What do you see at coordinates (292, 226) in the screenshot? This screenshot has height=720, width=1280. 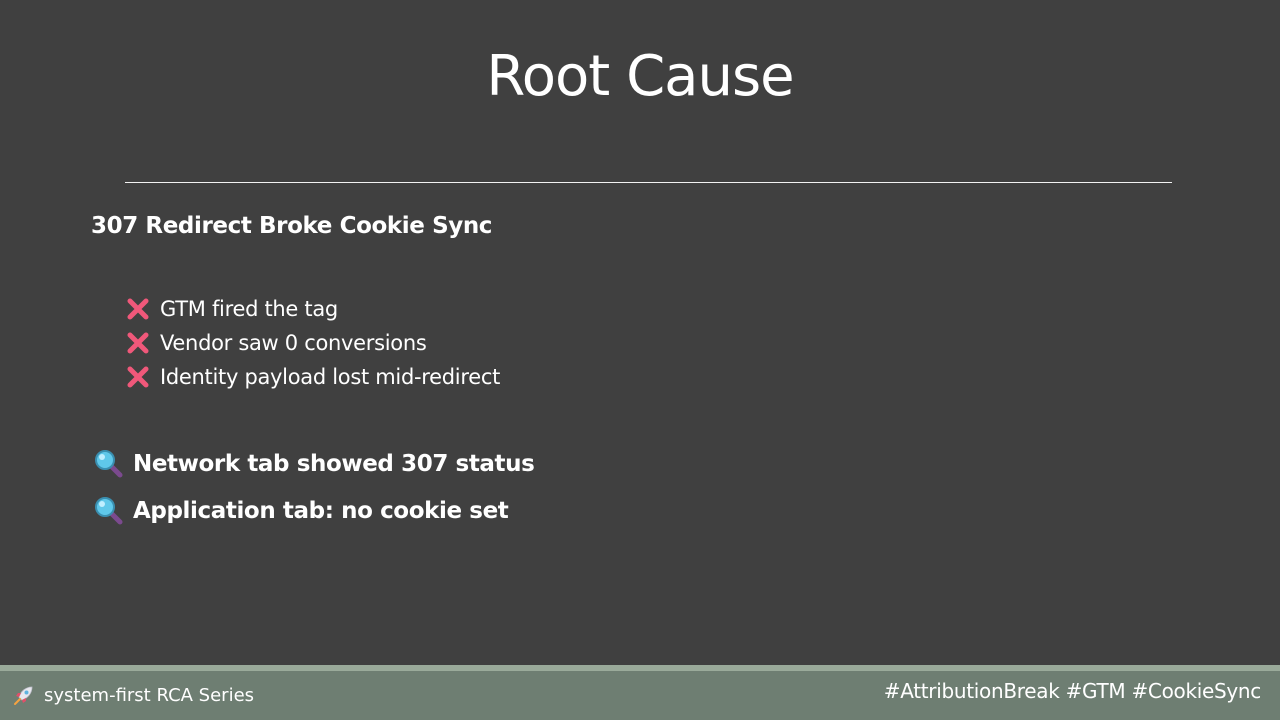 I see `section-heading: 307 Redirect Broke Cookie Sync` at bounding box center [292, 226].